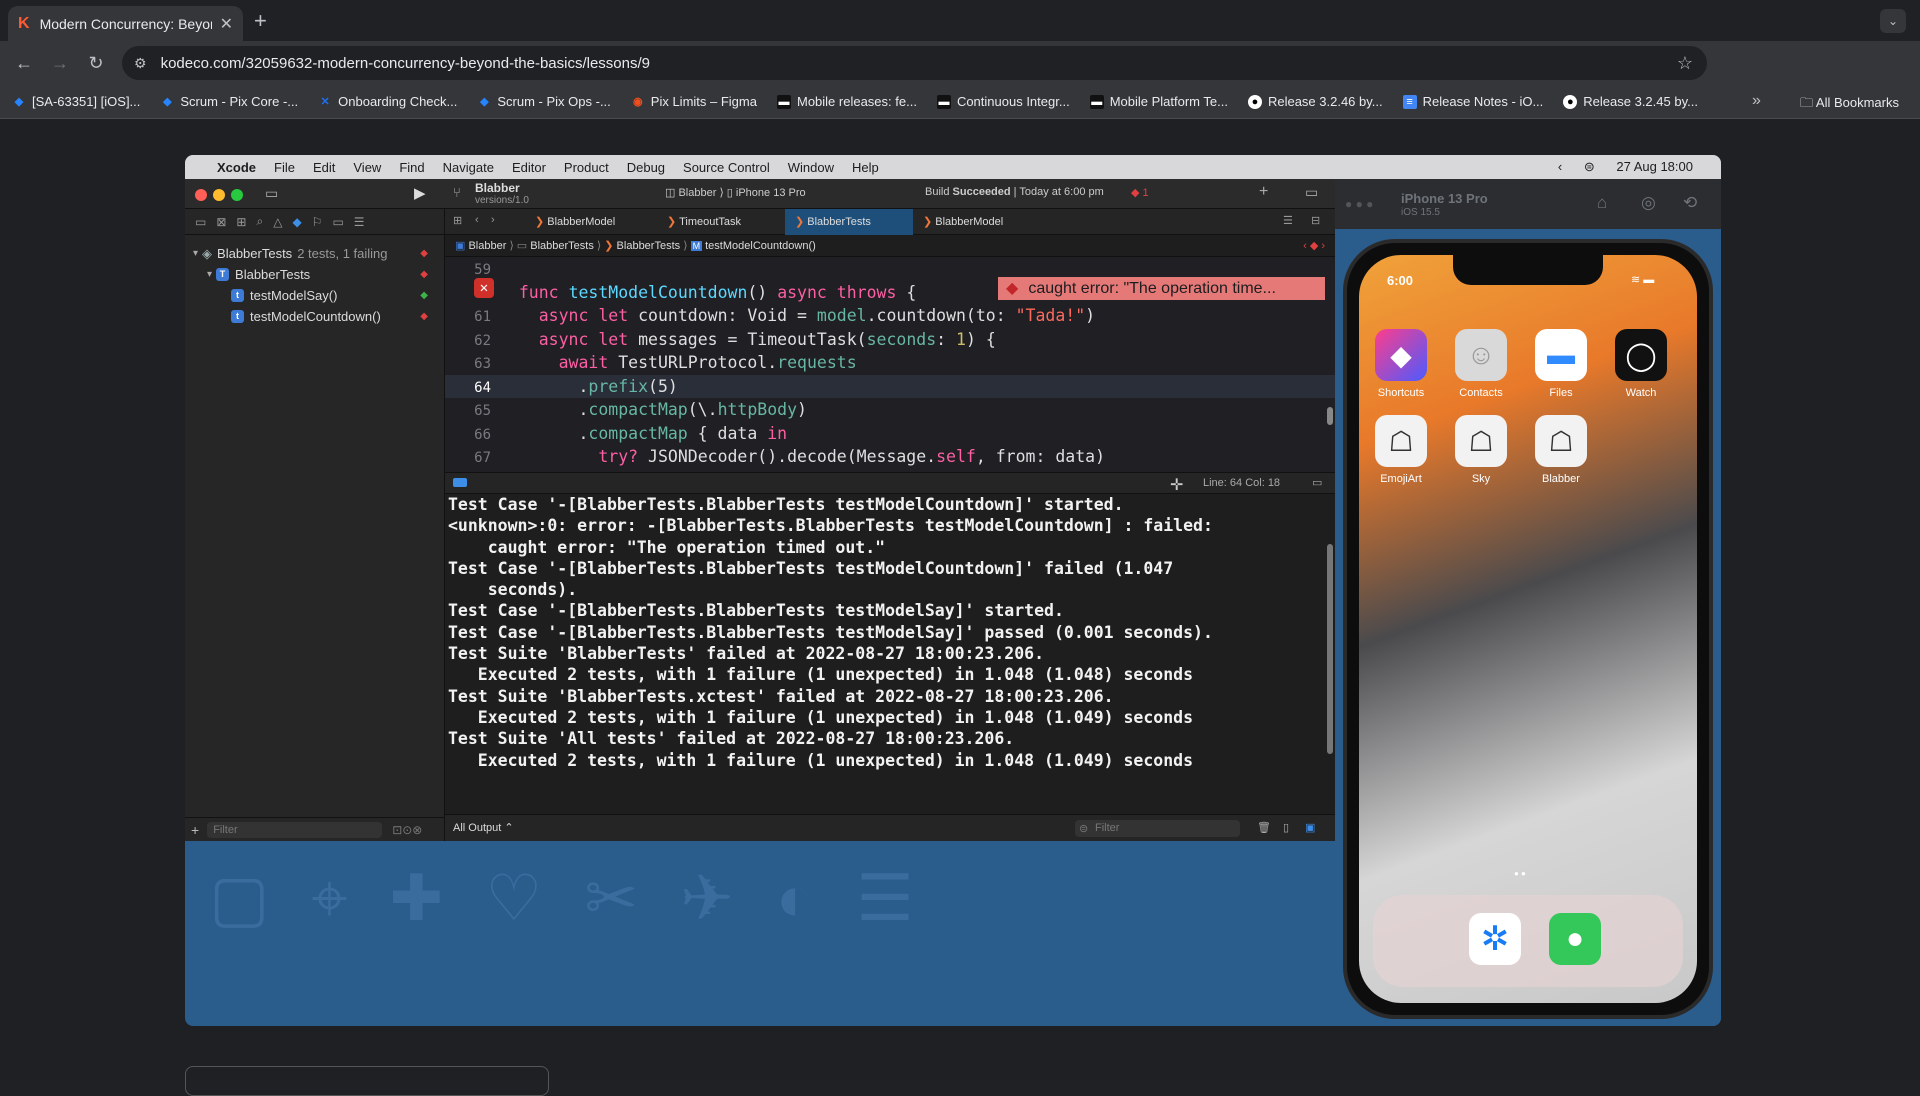 This screenshot has height=1096, width=1920. Describe the element at coordinates (195, 830) in the screenshot. I see `add-icon: +` at that location.